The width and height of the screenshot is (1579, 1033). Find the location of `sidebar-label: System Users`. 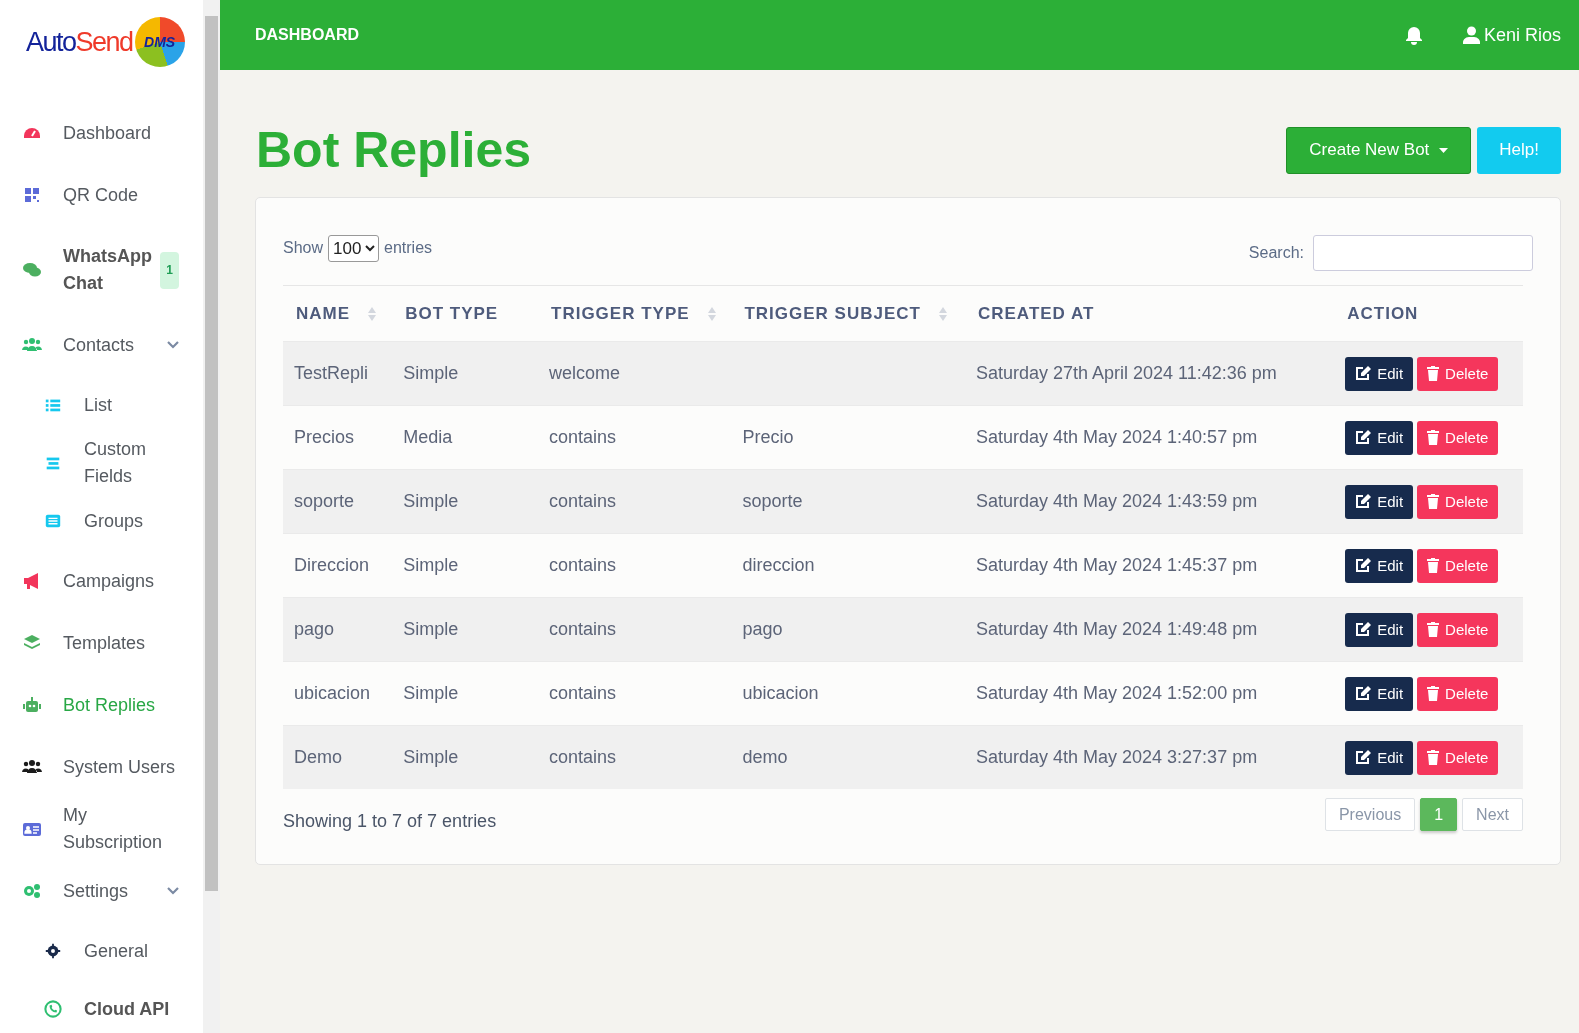

sidebar-label: System Users is located at coordinates (120, 767).